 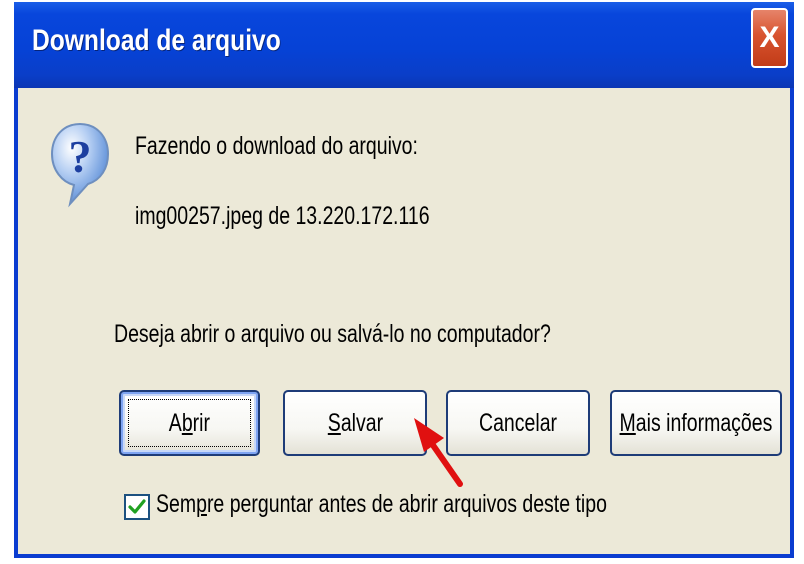 I want to click on title-bar: Download de arquivo X, so click(x=404, y=45).